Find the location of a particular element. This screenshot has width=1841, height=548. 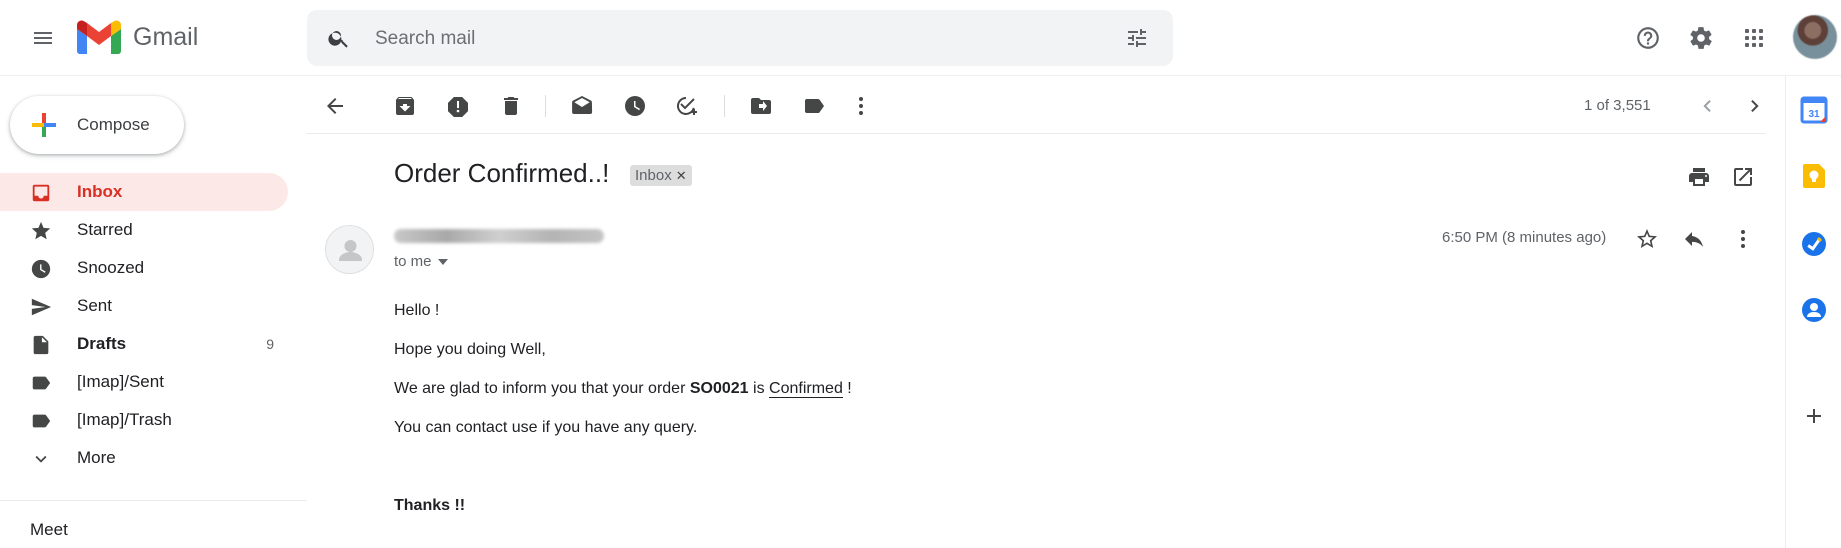

sidebar-item-label: [Imap]/Sent is located at coordinates (120, 381).